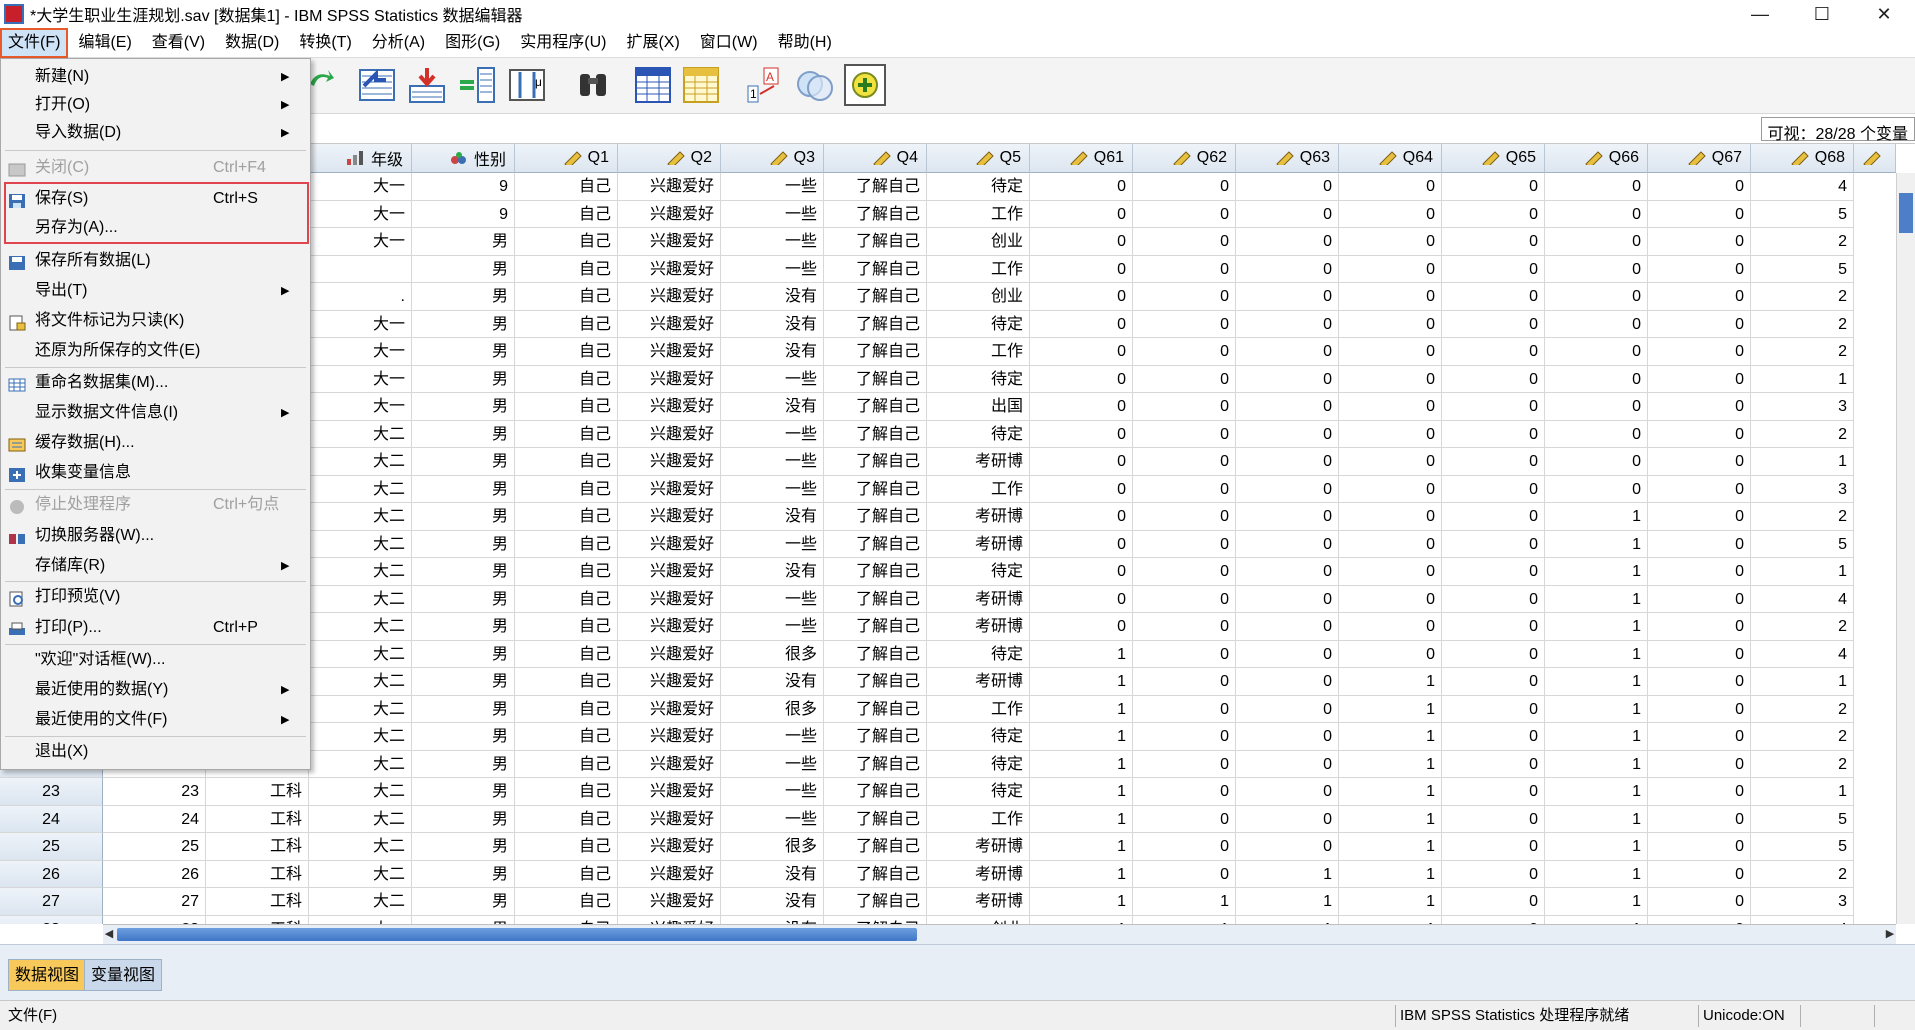  What do you see at coordinates (51, 792) in the screenshot?
I see `row-header: 23` at bounding box center [51, 792].